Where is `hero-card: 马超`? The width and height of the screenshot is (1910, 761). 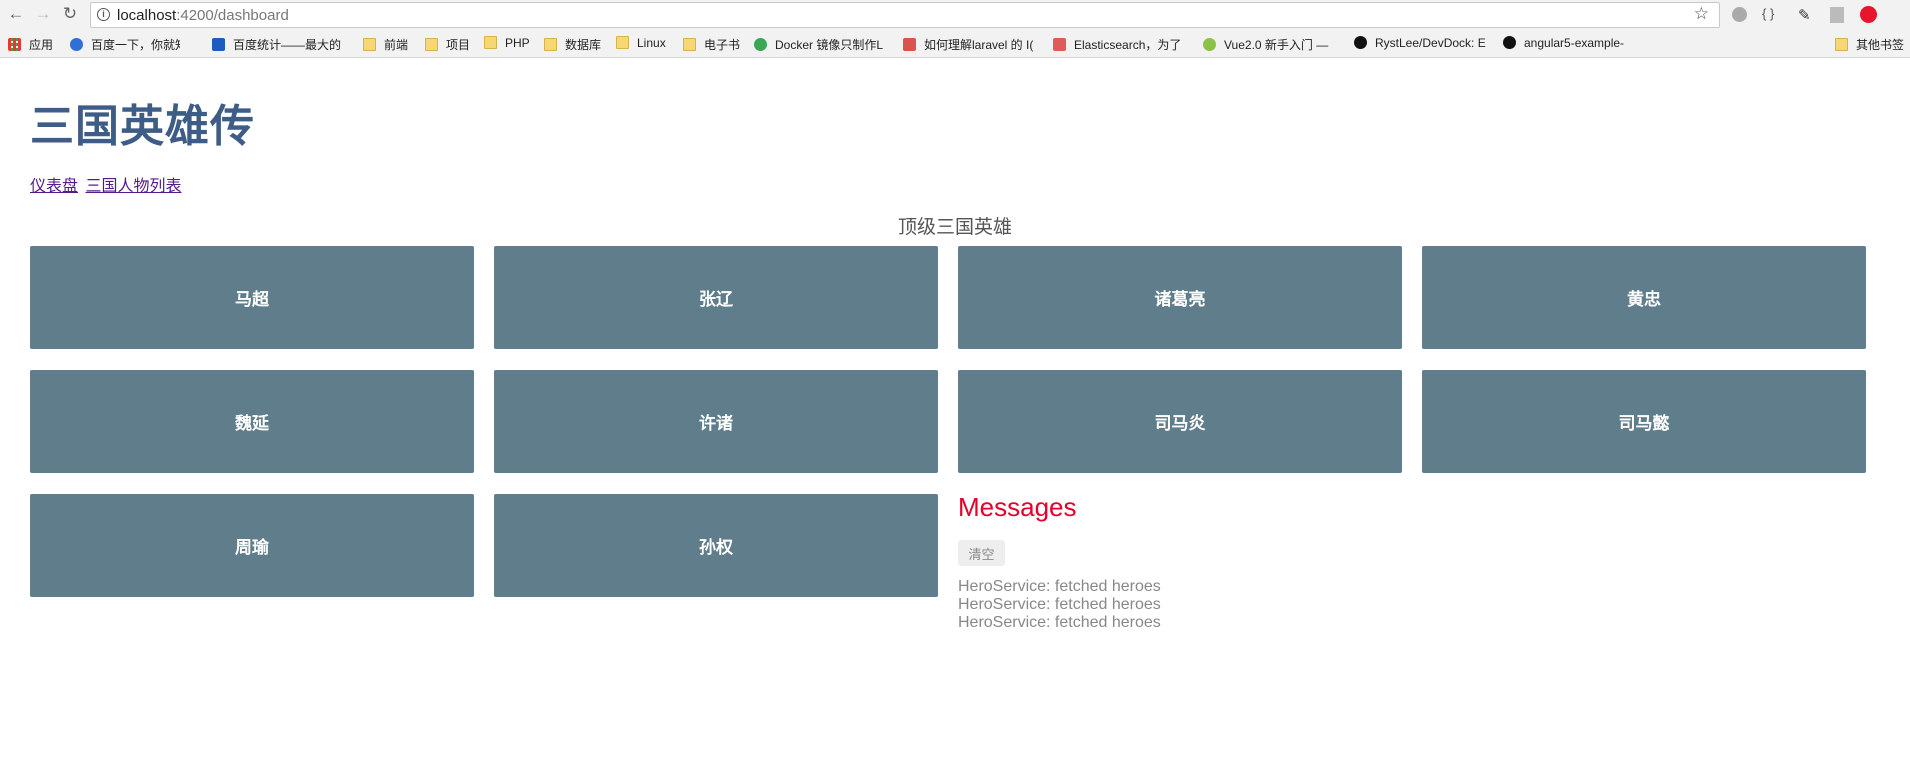
hero-card: 马超 is located at coordinates (252, 297).